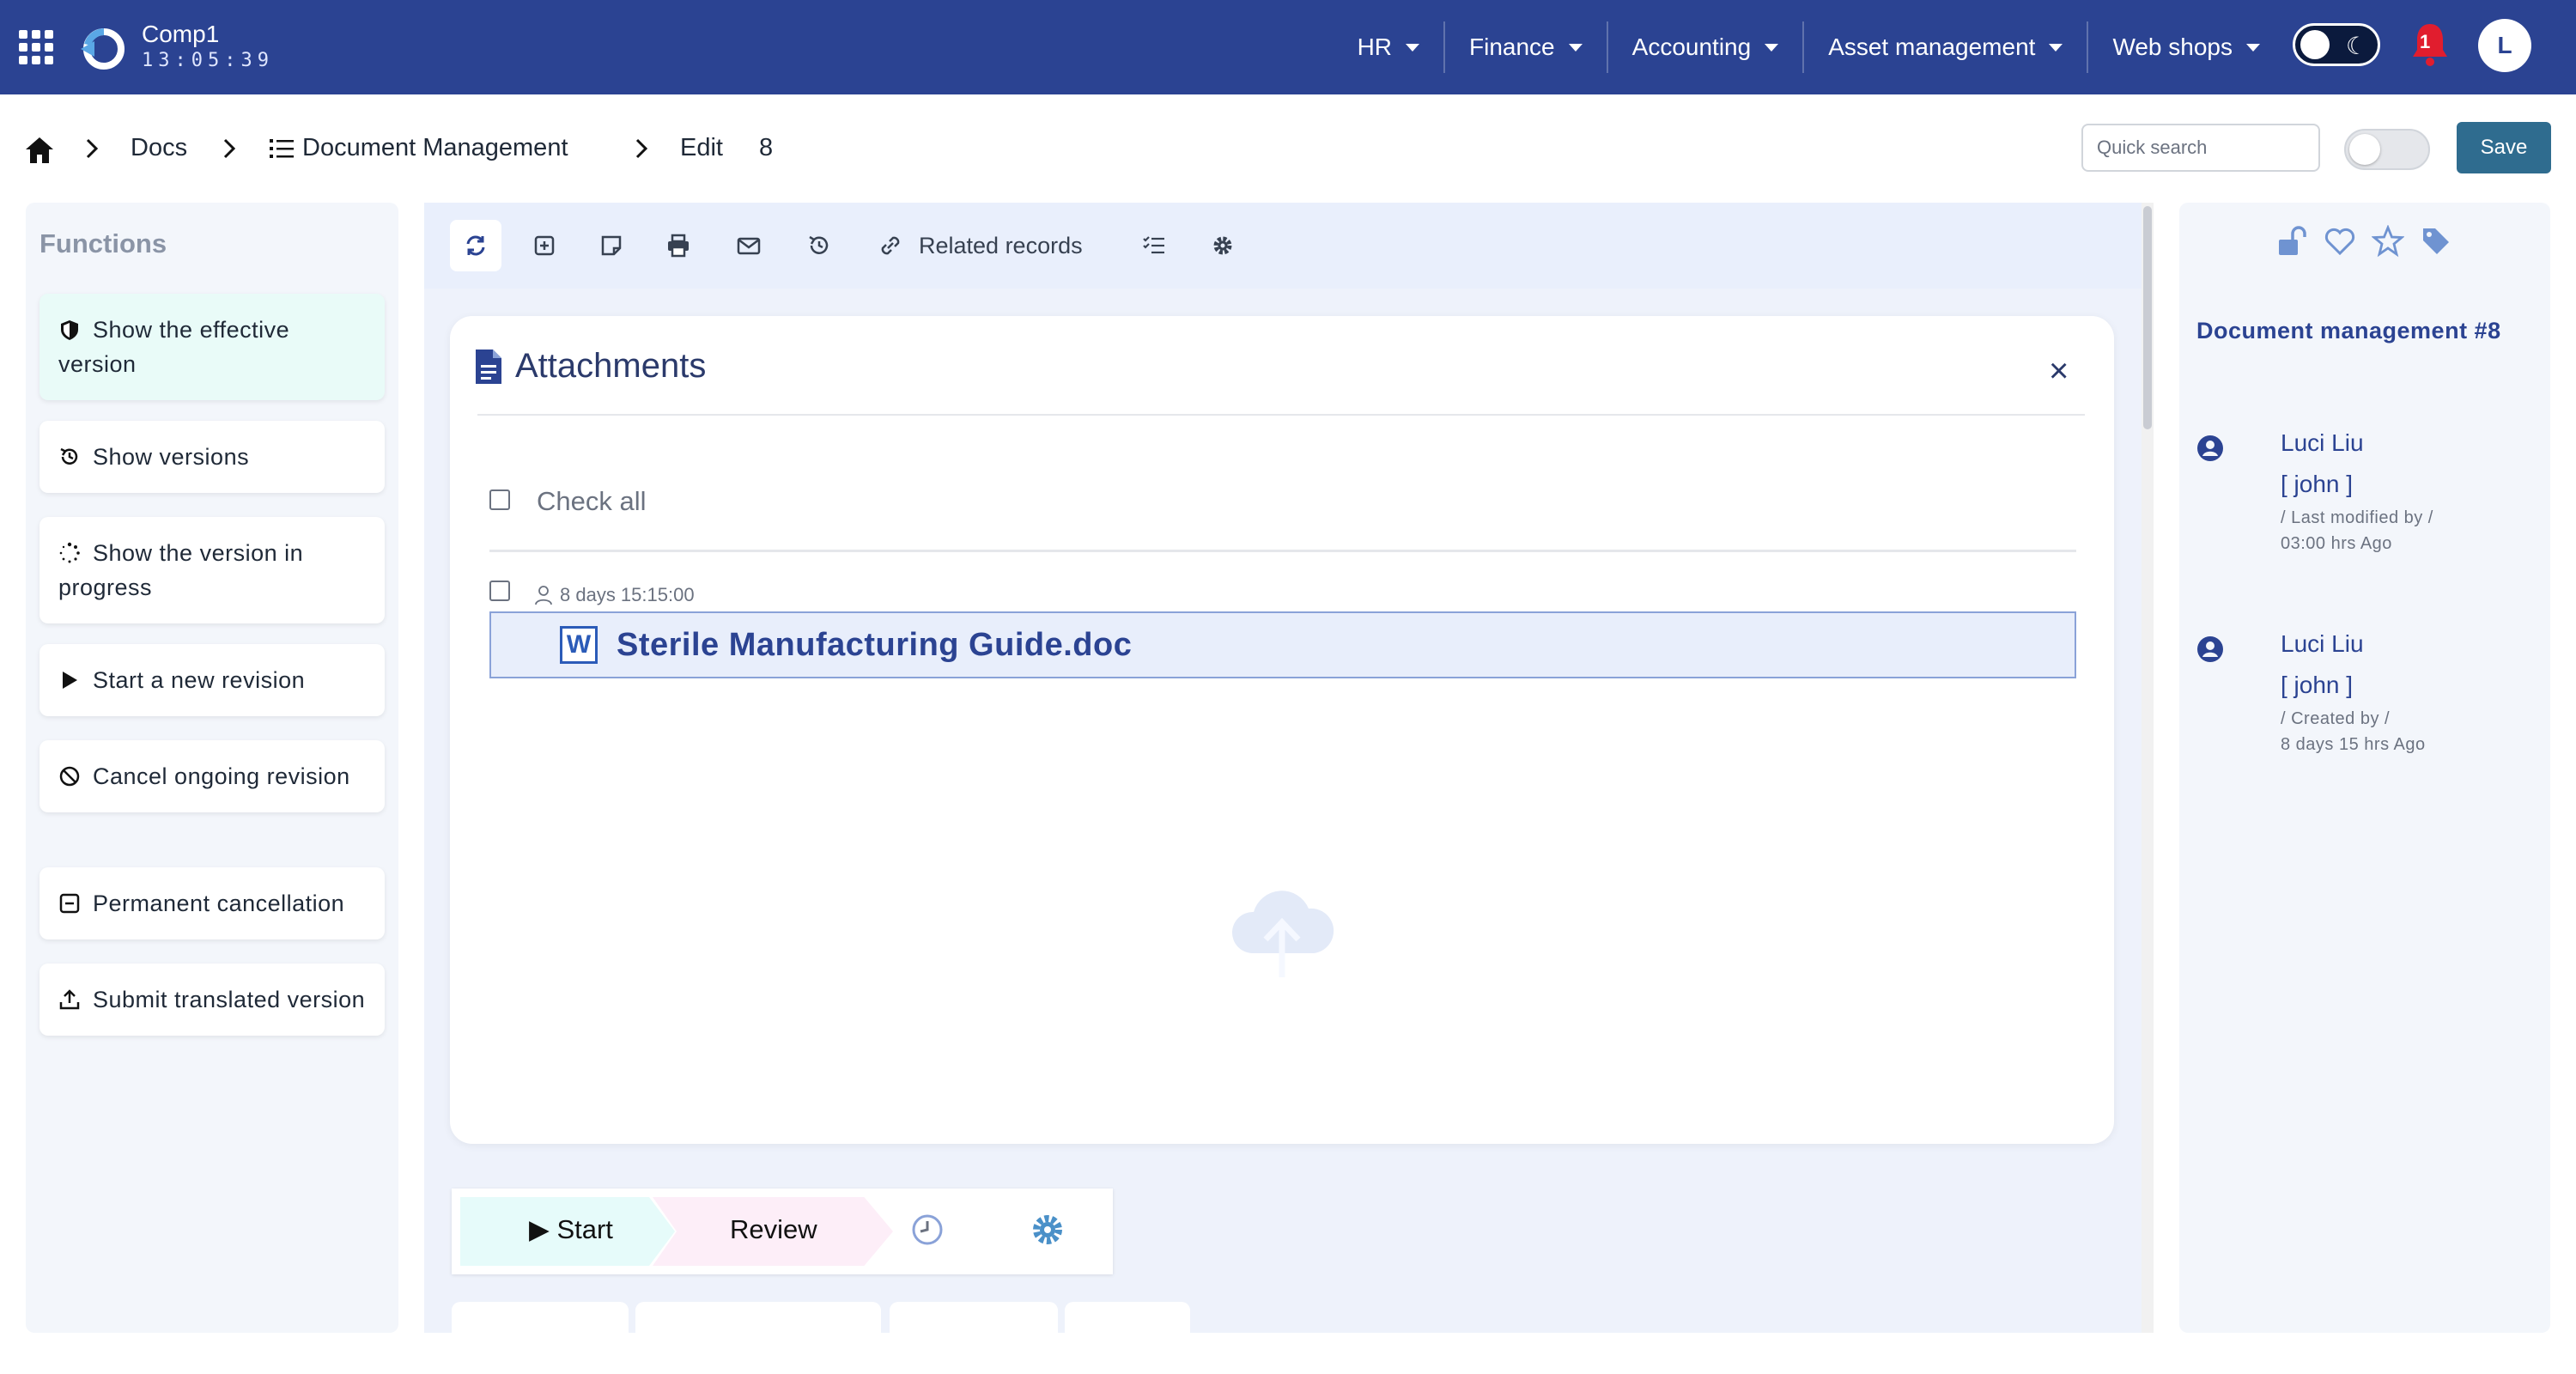 Image resolution: width=2576 pixels, height=1374 pixels. Describe the element at coordinates (1512, 46) in the screenshot. I see `menu-label: Finance` at that location.